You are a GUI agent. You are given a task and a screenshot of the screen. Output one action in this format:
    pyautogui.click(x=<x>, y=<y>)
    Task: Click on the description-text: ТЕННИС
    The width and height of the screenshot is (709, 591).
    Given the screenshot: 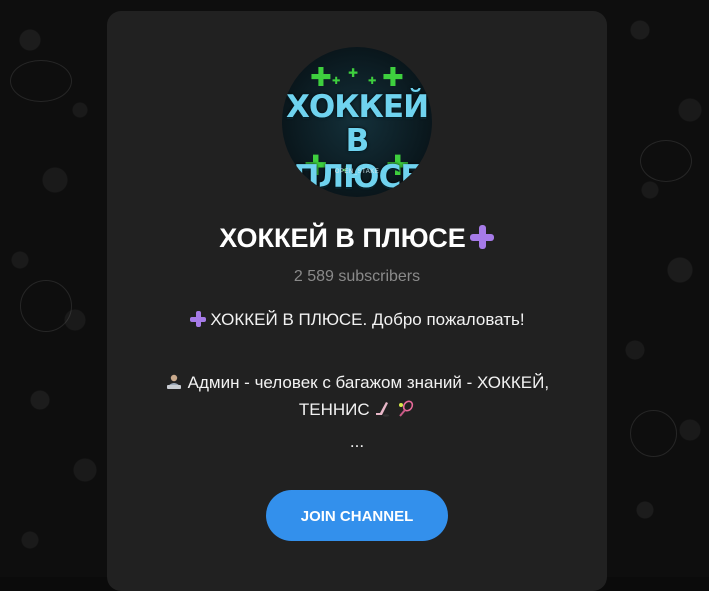 What is the action you would take?
    pyautogui.click(x=334, y=409)
    